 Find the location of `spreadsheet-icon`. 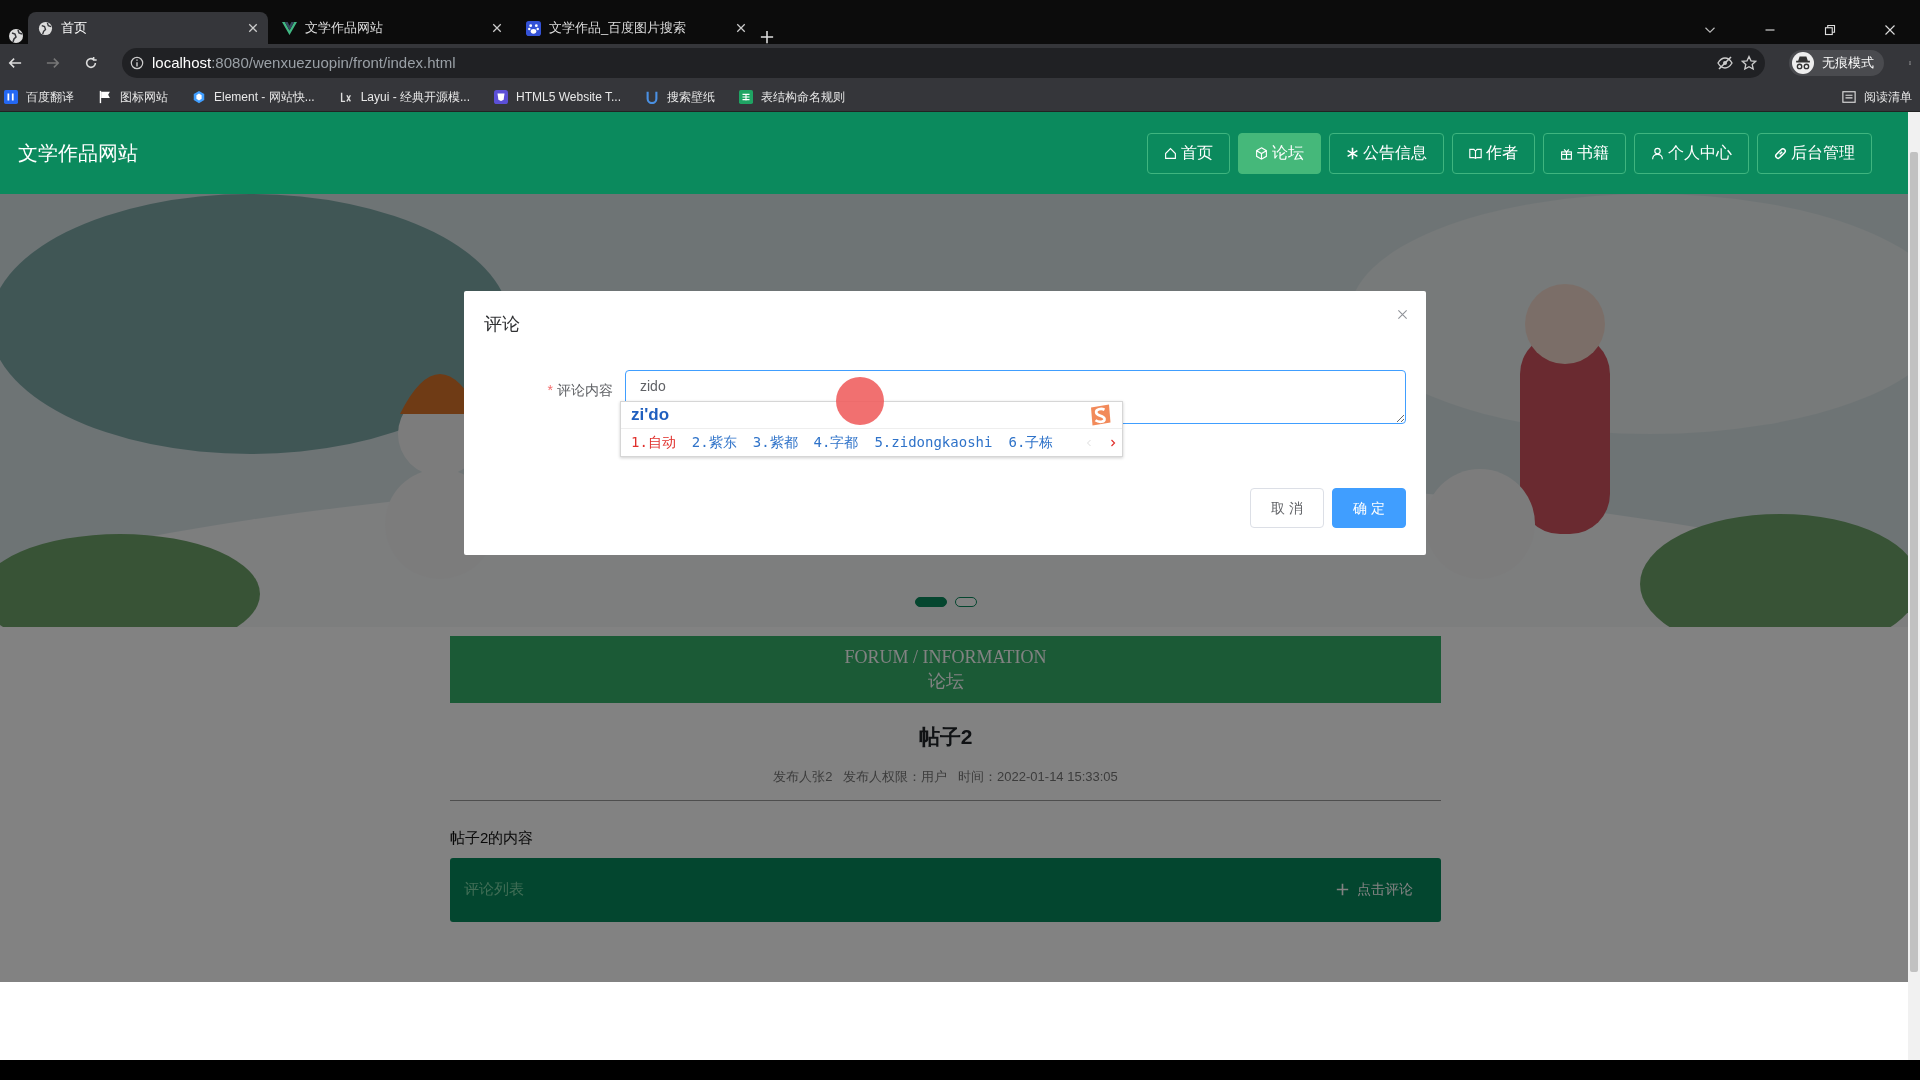

spreadsheet-icon is located at coordinates (746, 96).